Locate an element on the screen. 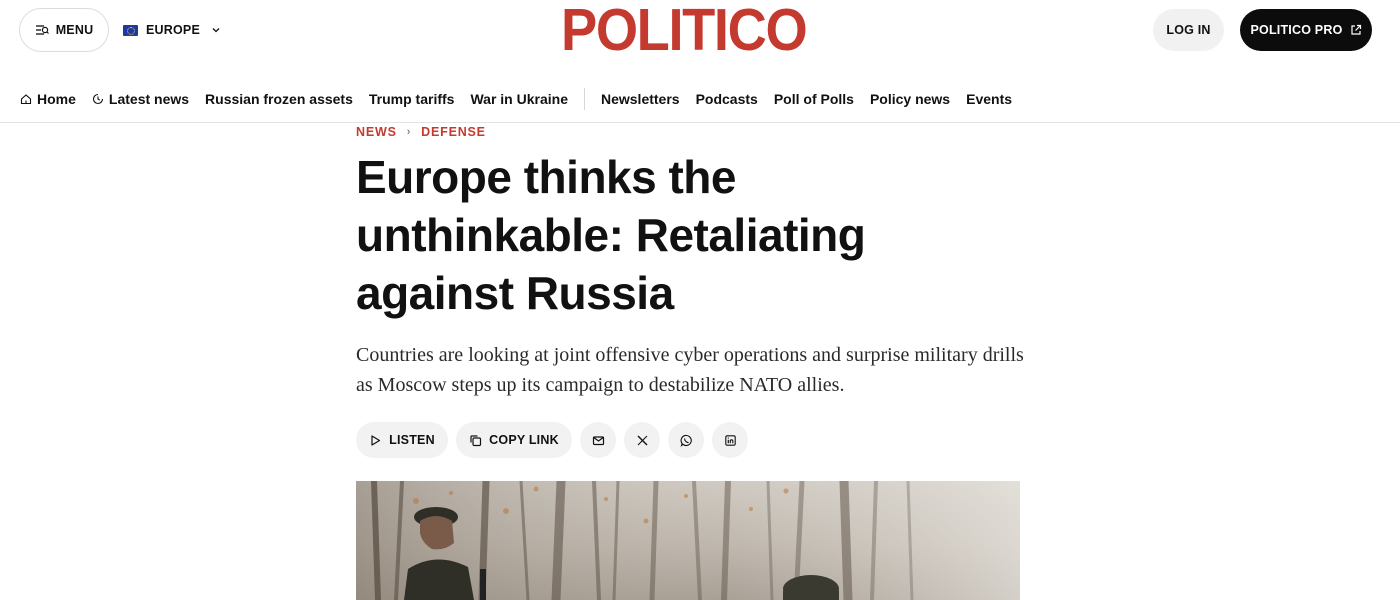 The height and width of the screenshot is (600, 1400). nav-item-home: Home is located at coordinates (48, 99).